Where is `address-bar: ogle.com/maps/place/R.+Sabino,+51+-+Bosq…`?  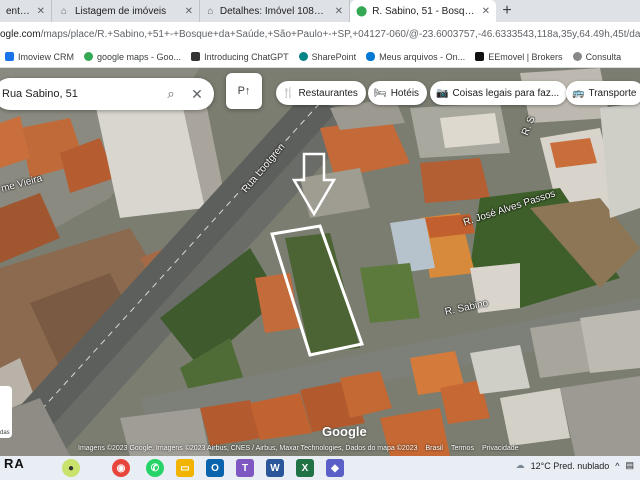
address-bar: ogle.com/maps/place/R.+Sabino,+51+-+Bosq… is located at coordinates (320, 34).